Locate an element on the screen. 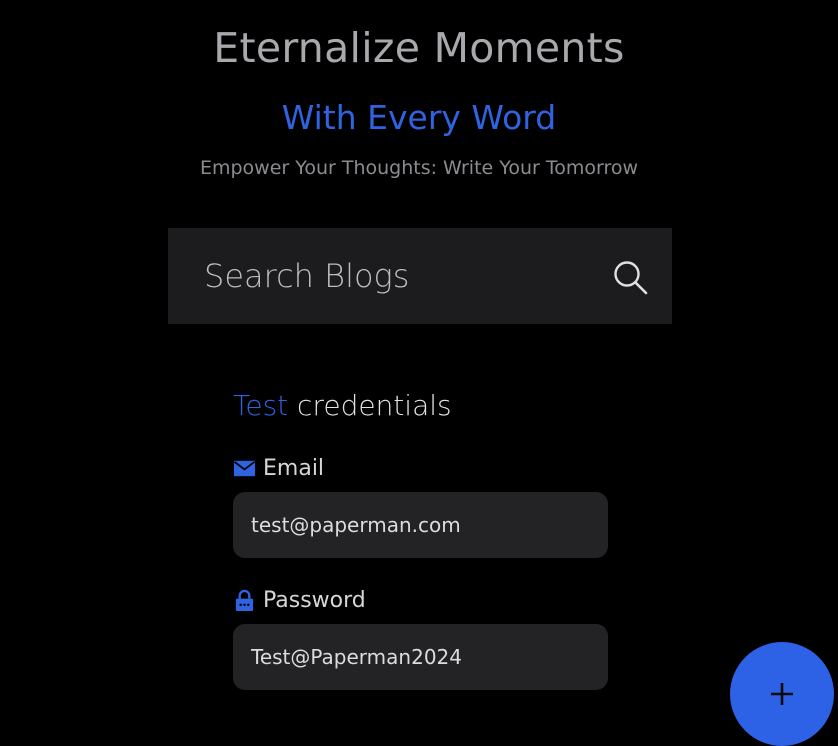 The height and width of the screenshot is (746, 838). add-post-button is located at coordinates (782, 694).